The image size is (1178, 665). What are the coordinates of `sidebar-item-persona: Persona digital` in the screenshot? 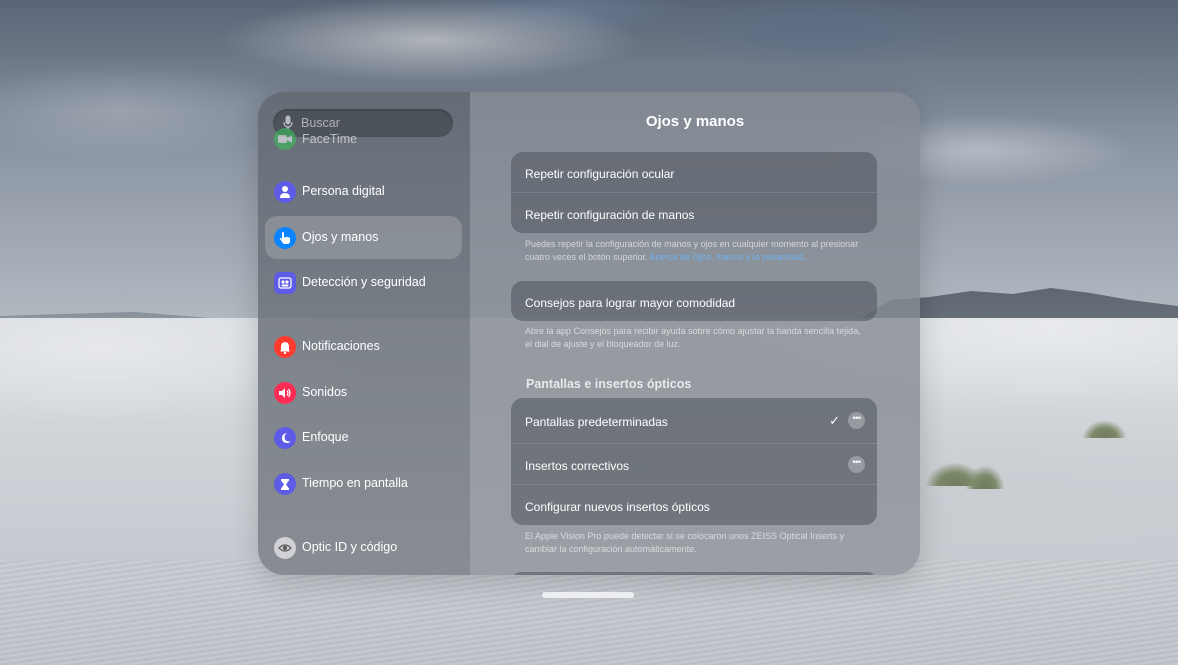 It's located at (363, 191).